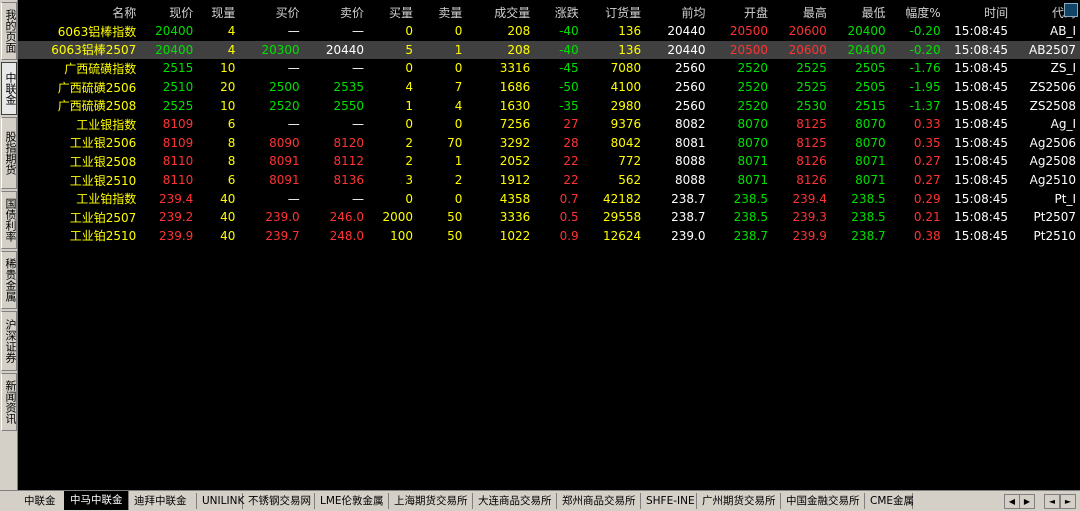 The height and width of the screenshot is (511, 1080). Describe the element at coordinates (822, 501) in the screenshot. I see `exchange-tab: 中国金融交易所` at that location.